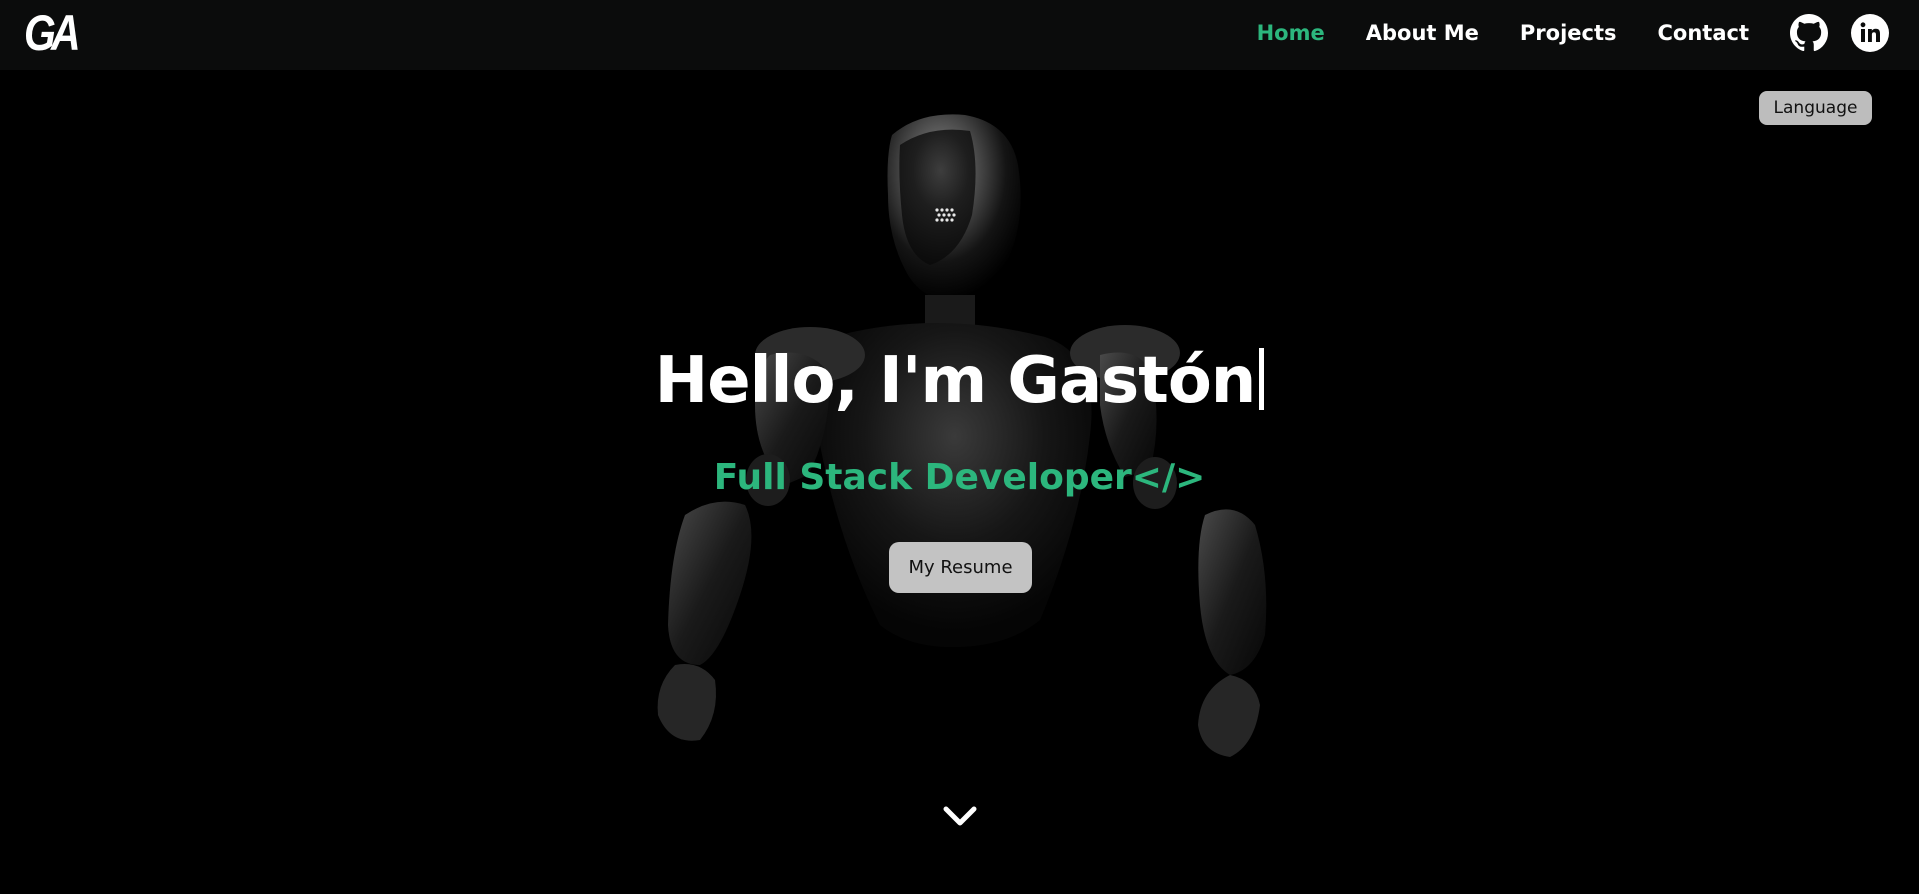  Describe the element at coordinates (1809, 33) in the screenshot. I see `github-icon` at that location.